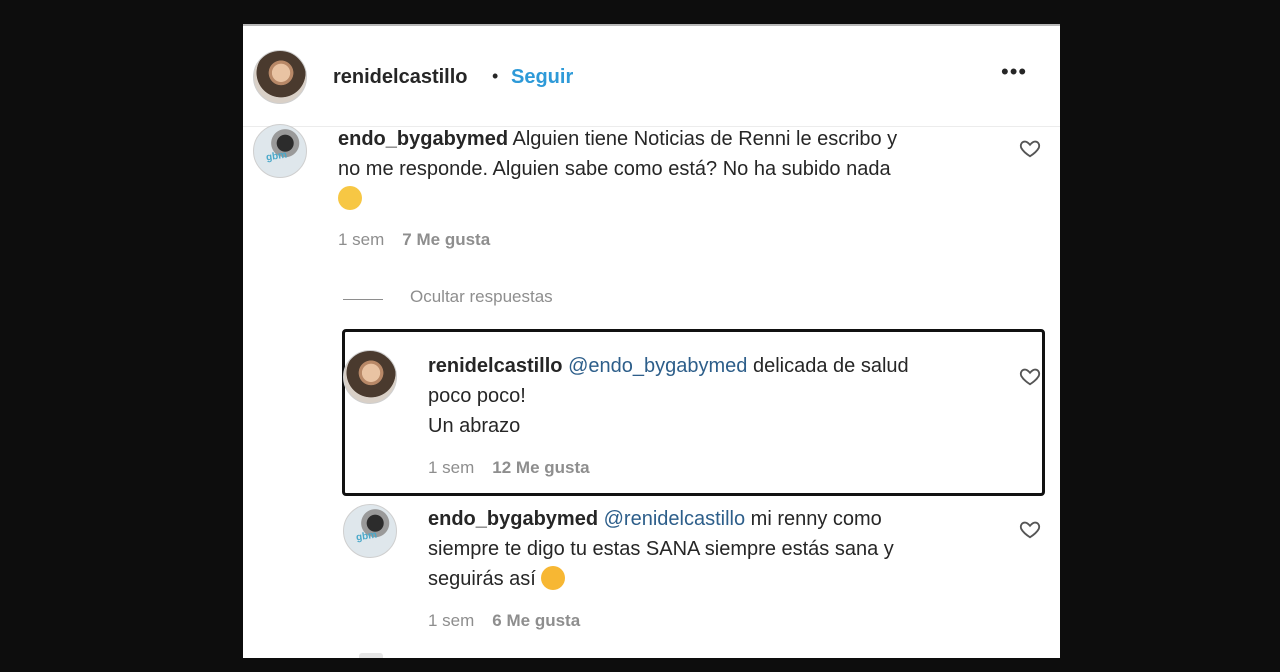 This screenshot has height=672, width=1280. What do you see at coordinates (371, 655) in the screenshot?
I see `next-comment-avatar-edge` at bounding box center [371, 655].